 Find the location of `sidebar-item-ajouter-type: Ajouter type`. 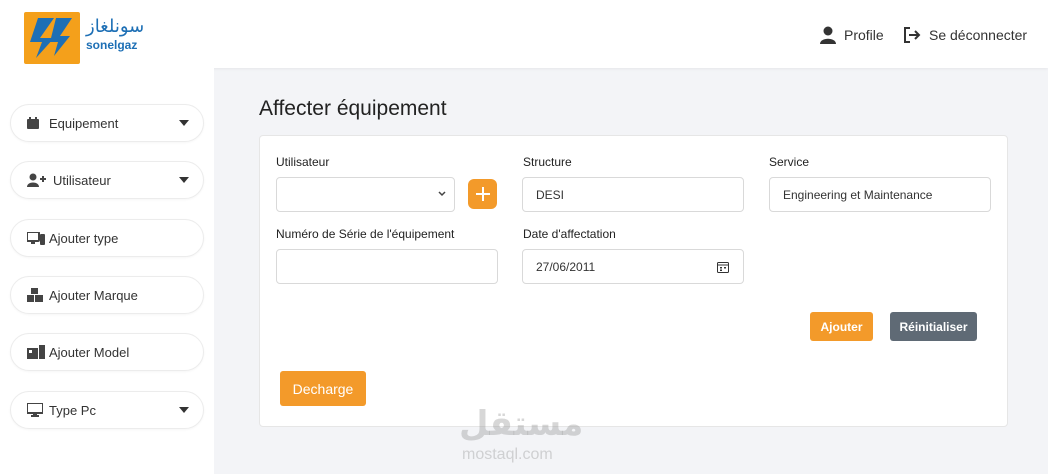

sidebar-item-ajouter-type: Ajouter type is located at coordinates (107, 238).